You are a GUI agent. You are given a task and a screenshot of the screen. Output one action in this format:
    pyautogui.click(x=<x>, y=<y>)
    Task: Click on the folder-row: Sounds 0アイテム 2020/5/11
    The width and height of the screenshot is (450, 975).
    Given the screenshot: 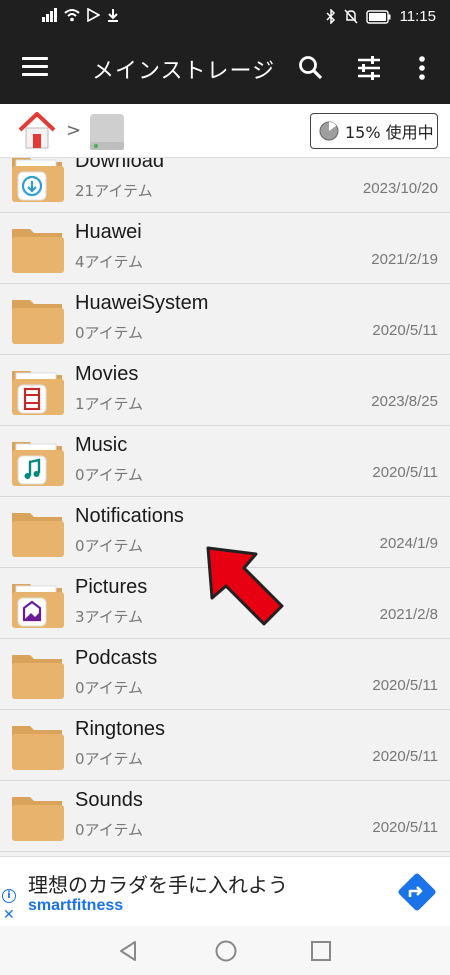 What is the action you would take?
    pyautogui.click(x=225, y=816)
    